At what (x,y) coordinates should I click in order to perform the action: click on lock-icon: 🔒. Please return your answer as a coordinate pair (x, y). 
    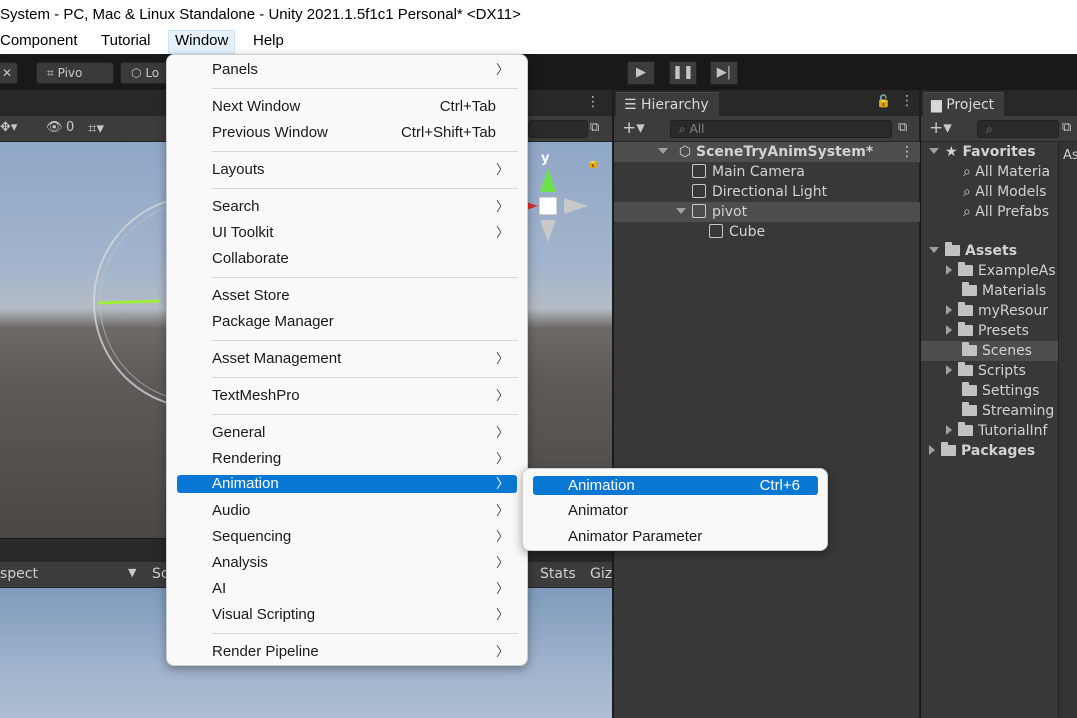
    Looking at the image, I should click on (593, 162).